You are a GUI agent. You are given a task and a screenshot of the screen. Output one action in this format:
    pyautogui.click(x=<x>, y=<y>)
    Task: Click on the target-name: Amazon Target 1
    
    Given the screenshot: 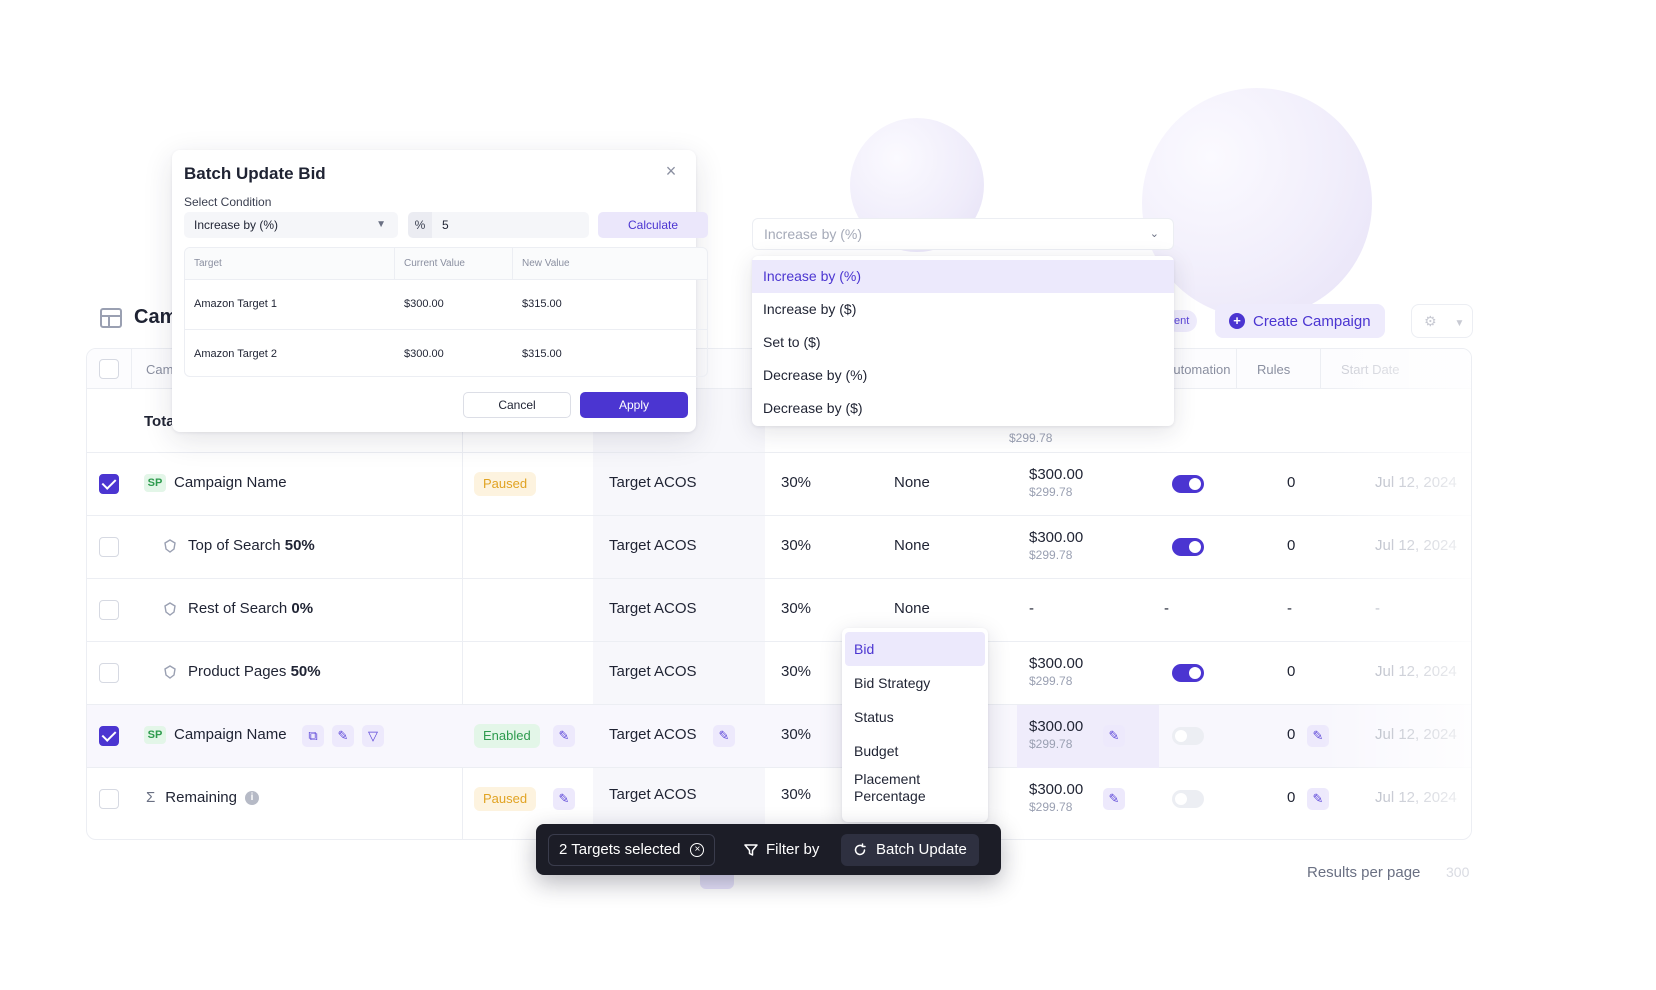 What is the action you would take?
    pyautogui.click(x=235, y=304)
    